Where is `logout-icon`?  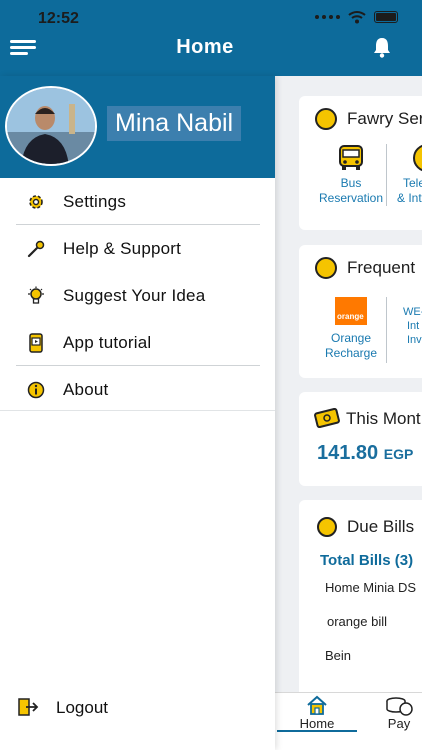
logout-icon is located at coordinates (28, 707).